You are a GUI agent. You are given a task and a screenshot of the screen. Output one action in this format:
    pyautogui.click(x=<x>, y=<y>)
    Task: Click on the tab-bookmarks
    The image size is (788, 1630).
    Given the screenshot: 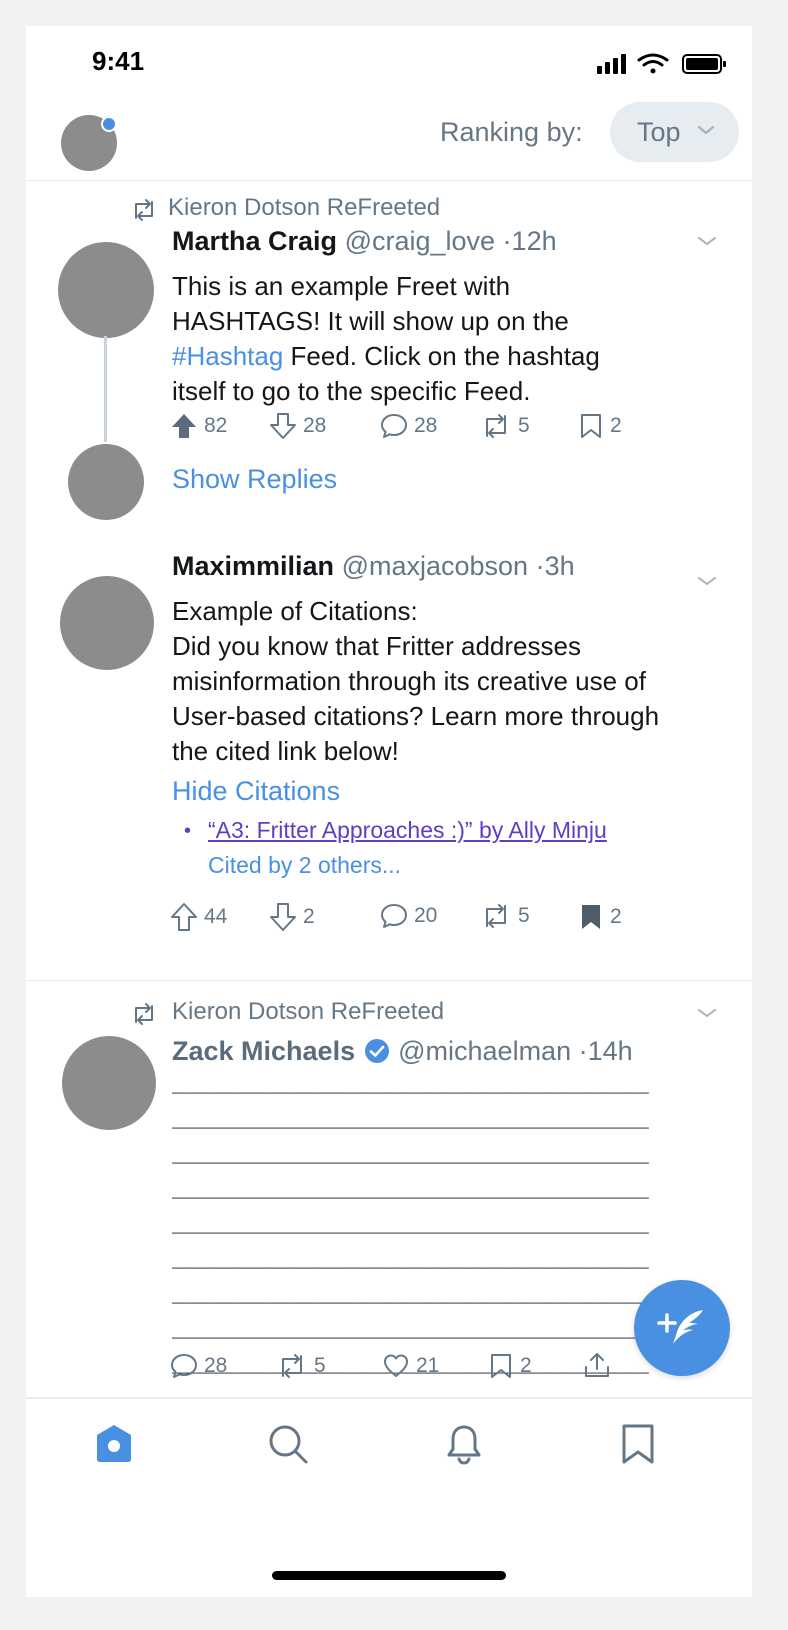 What is the action you would take?
    pyautogui.click(x=638, y=1444)
    